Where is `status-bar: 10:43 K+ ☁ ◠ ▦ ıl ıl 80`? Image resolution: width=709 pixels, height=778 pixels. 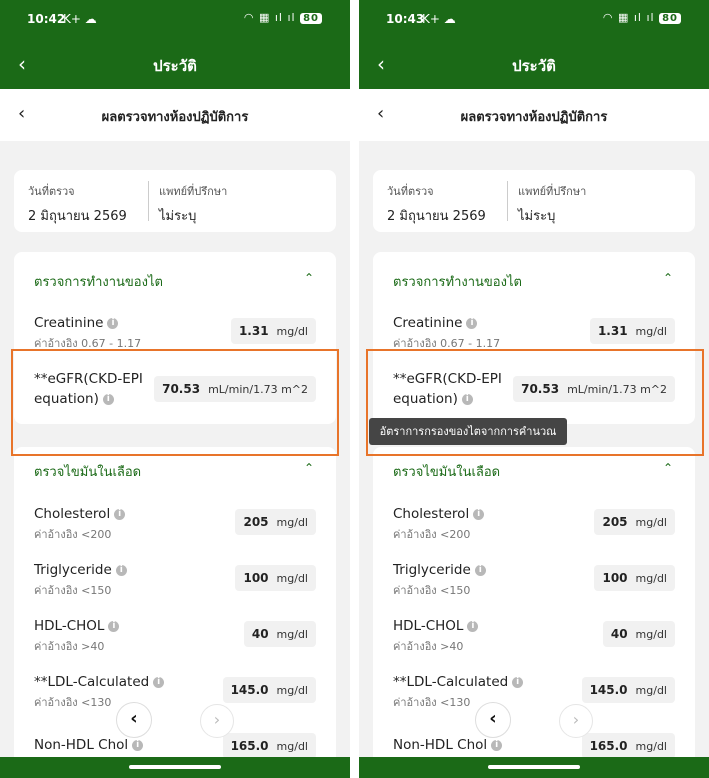
status-bar: 10:43 K+ ☁ ◠ ▦ ıl ıl 80 is located at coordinates (534, 20).